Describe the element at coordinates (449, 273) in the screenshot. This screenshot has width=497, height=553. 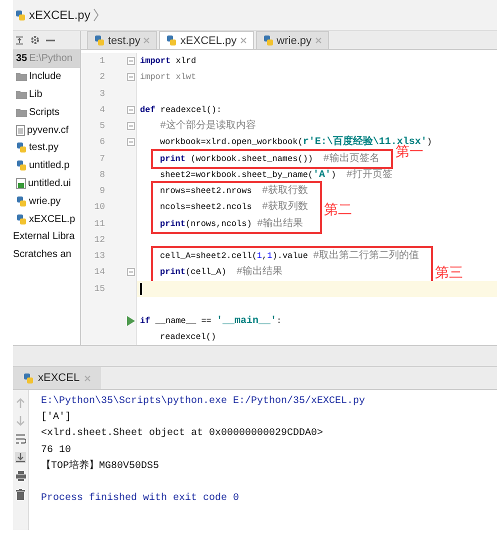
I see `annotation-label: 第三` at that location.